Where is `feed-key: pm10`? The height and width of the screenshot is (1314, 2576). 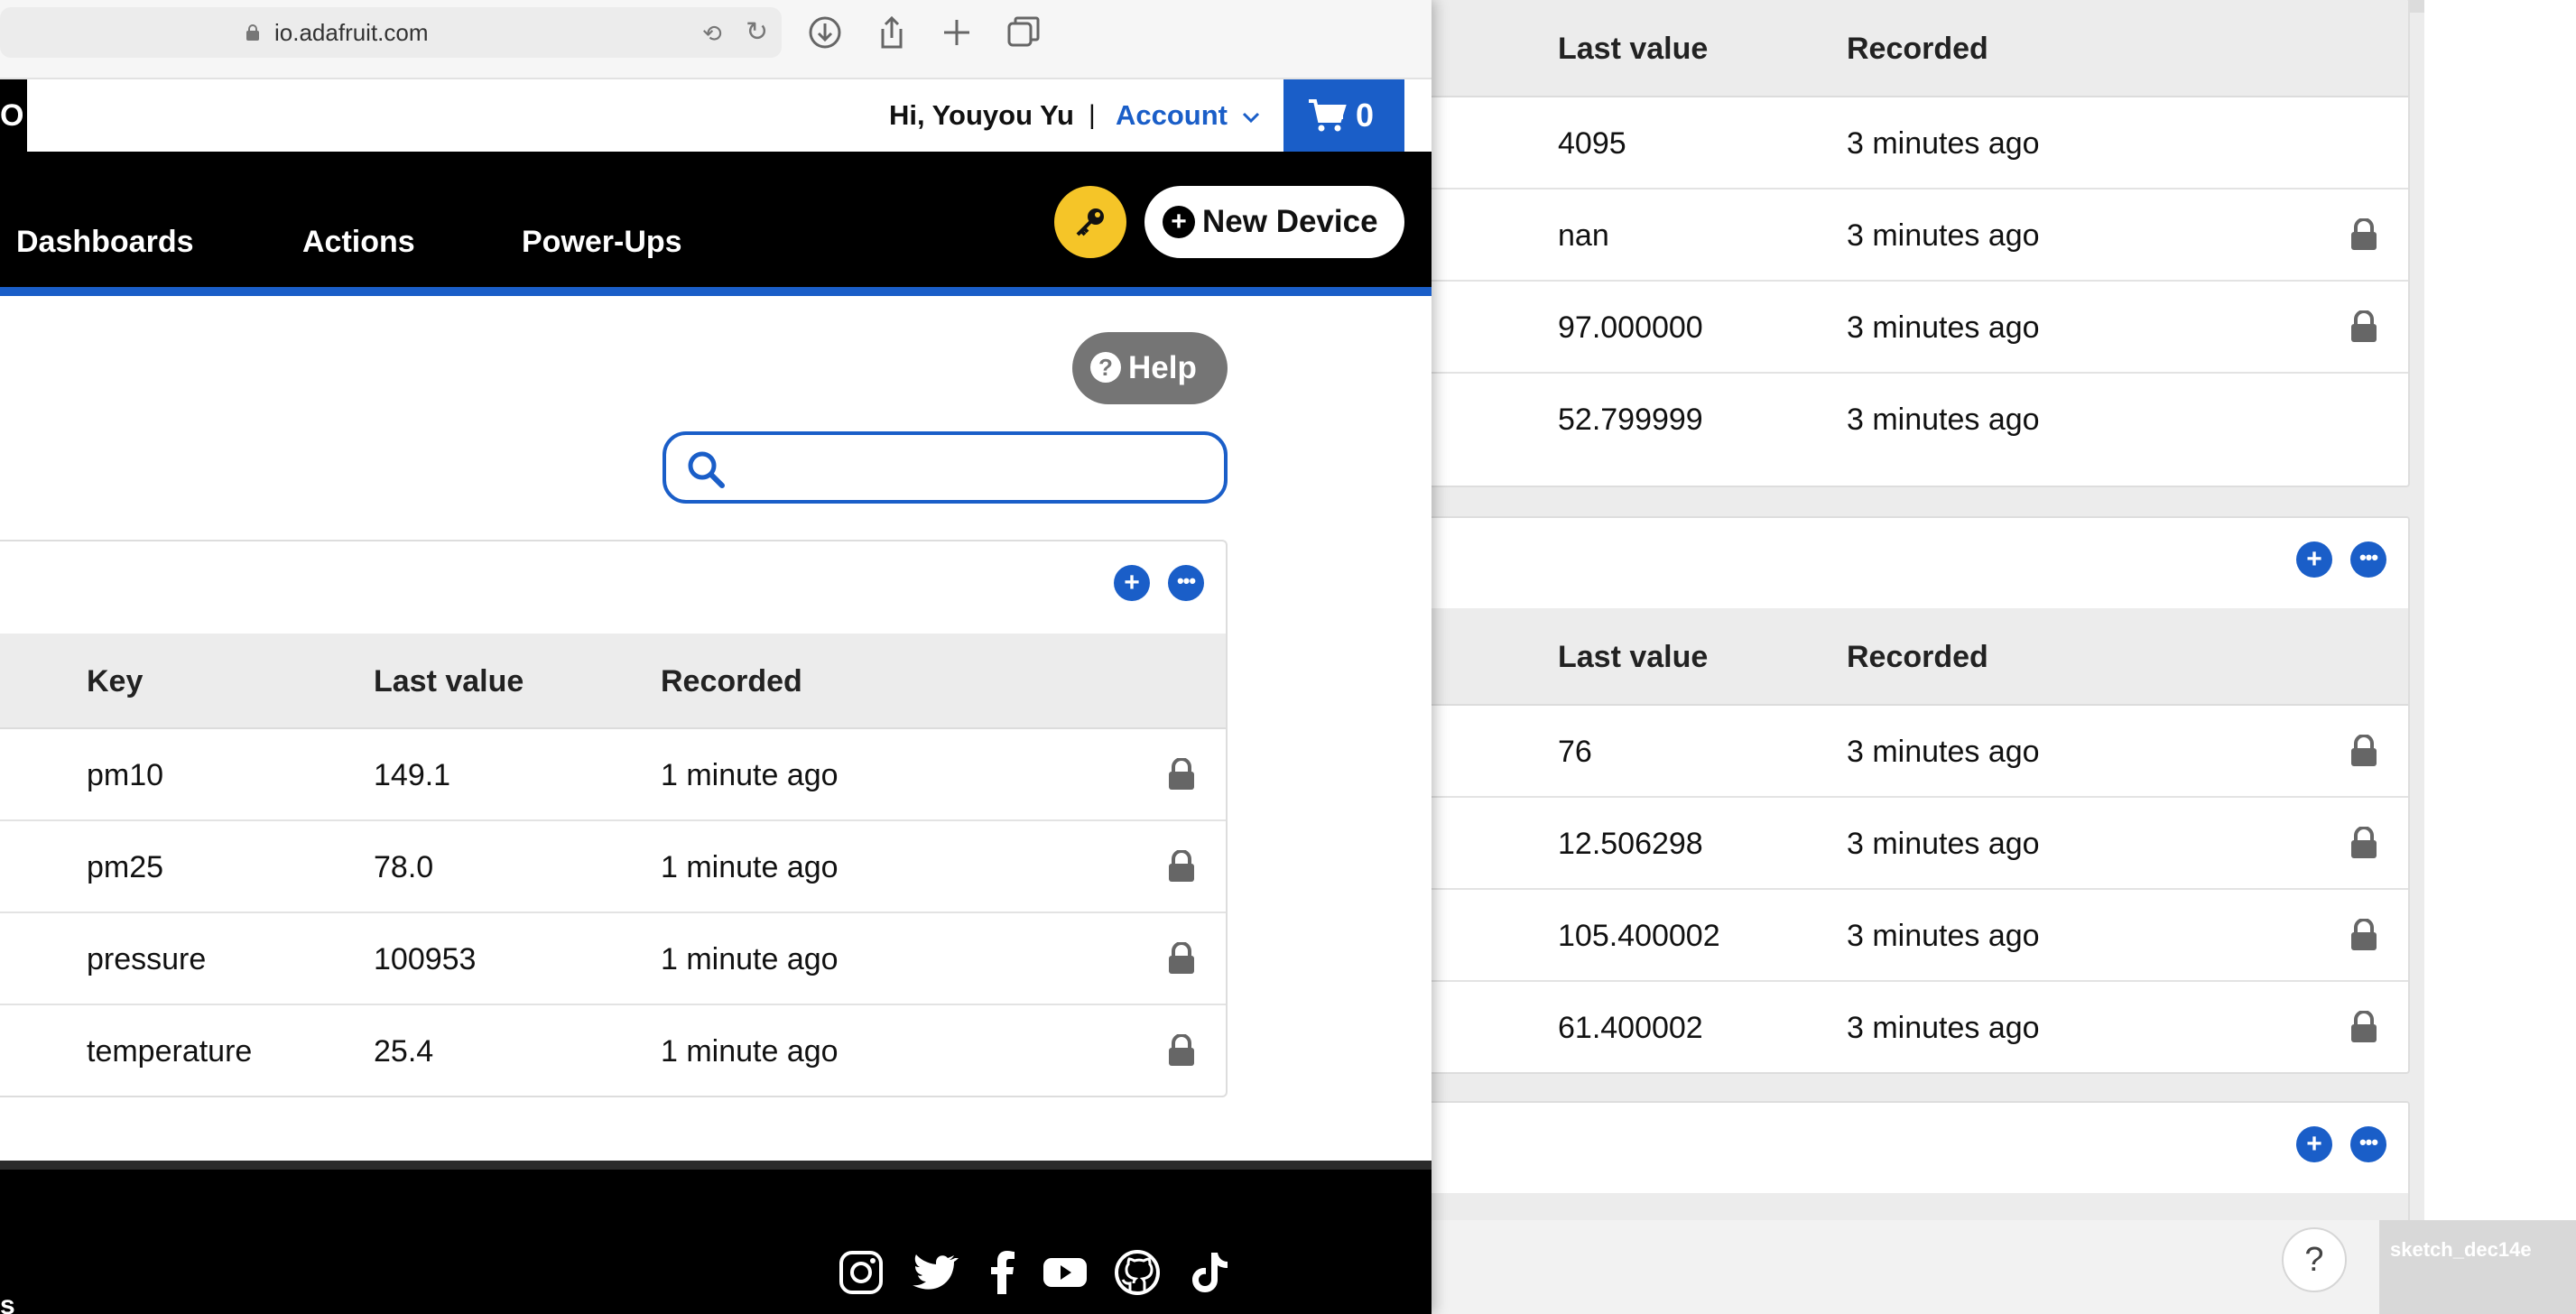
feed-key: pm10 is located at coordinates (125, 775).